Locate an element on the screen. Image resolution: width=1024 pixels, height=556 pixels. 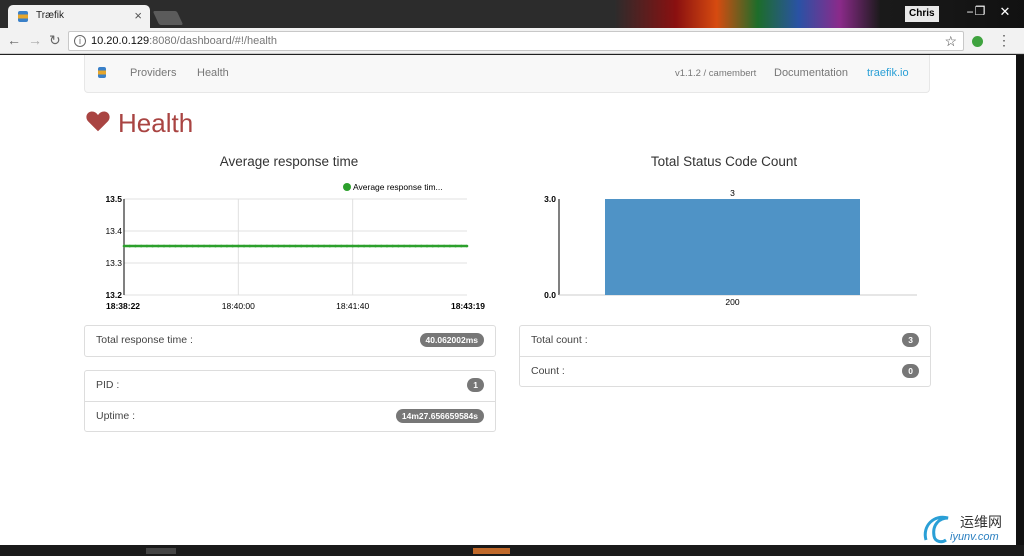
legend-dot-icon is located at coordinates (347, 187).